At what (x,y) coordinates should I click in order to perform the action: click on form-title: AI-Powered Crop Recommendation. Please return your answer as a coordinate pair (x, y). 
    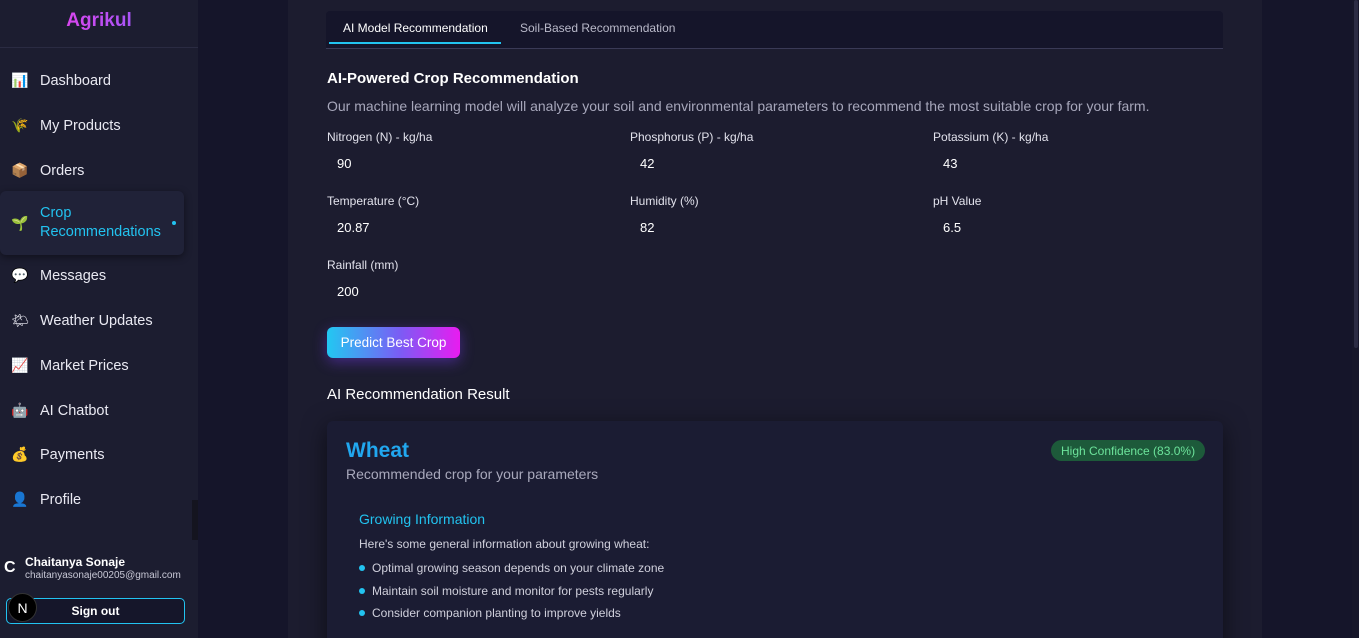
    Looking at the image, I should click on (453, 78).